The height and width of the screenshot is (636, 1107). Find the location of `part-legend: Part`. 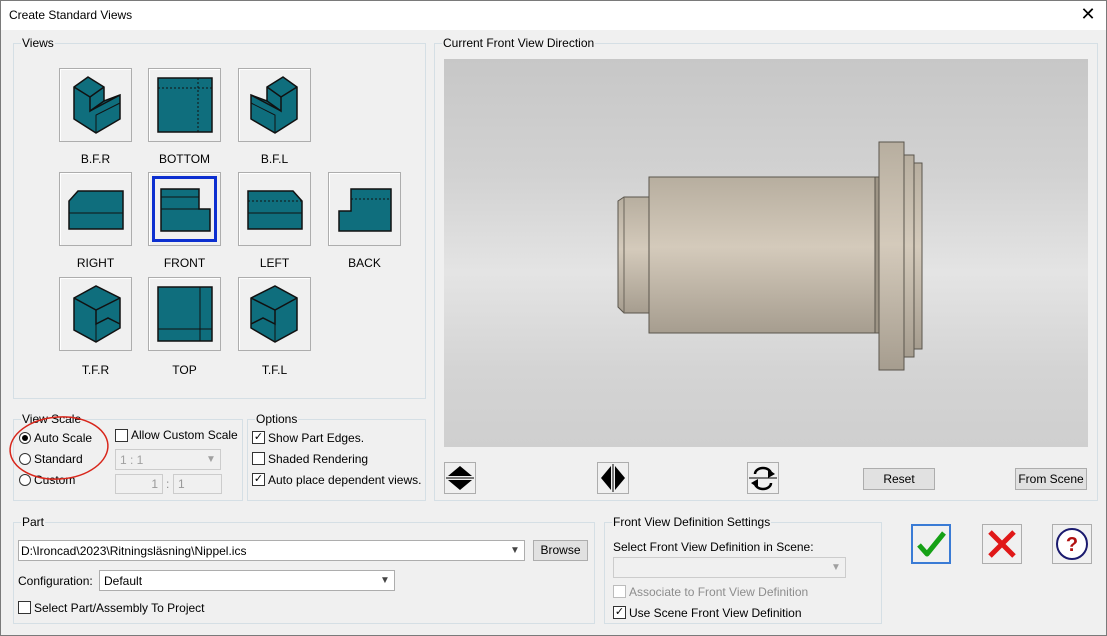

part-legend: Part is located at coordinates (33, 522).